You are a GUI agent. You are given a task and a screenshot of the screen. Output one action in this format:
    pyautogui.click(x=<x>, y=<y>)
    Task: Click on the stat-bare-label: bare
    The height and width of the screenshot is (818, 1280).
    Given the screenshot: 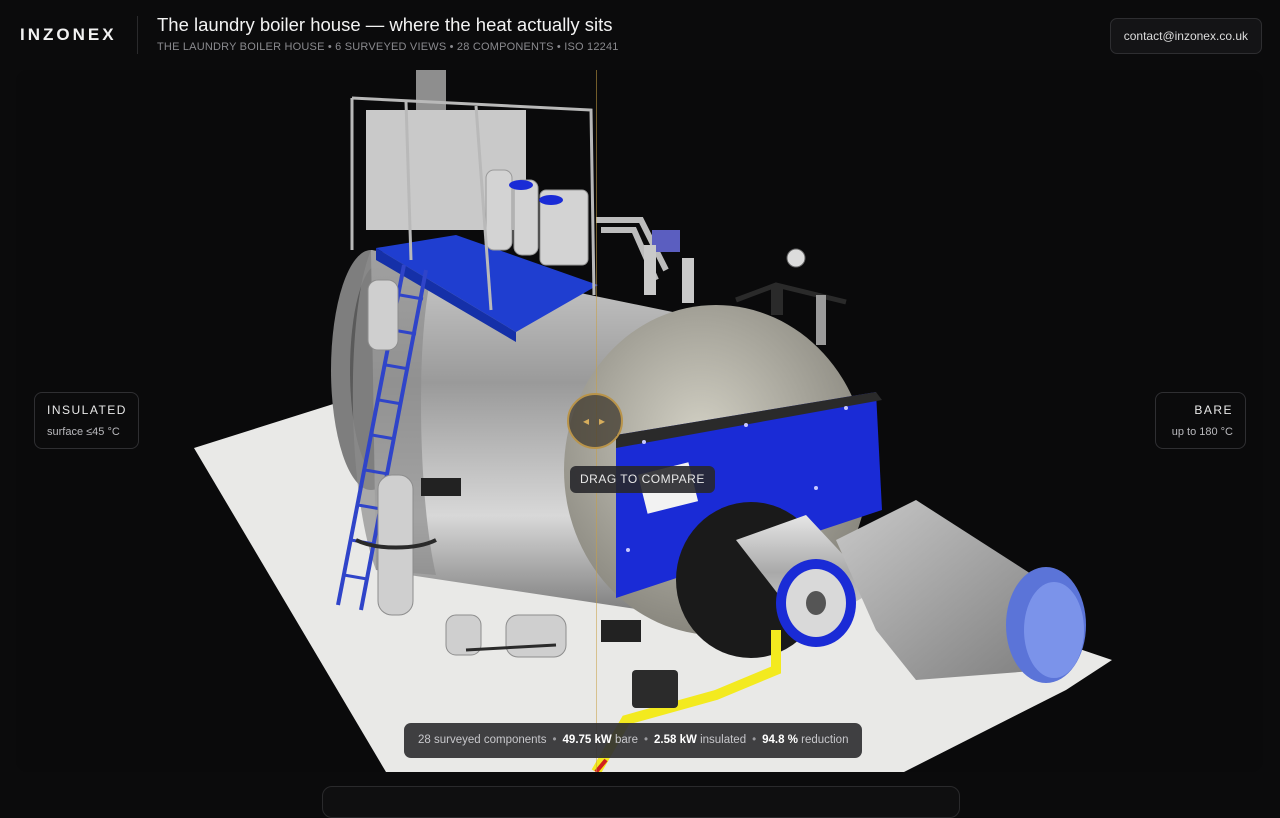 What is the action you would take?
    pyautogui.click(x=626, y=740)
    